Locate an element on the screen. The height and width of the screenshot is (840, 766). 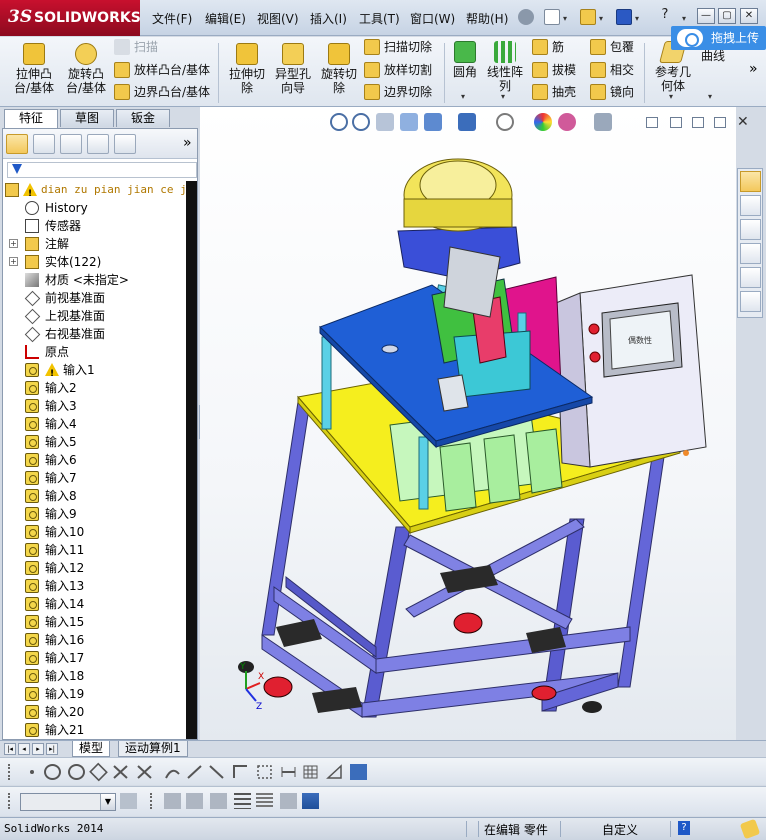
design-library-icon is located at coordinates (750, 205).